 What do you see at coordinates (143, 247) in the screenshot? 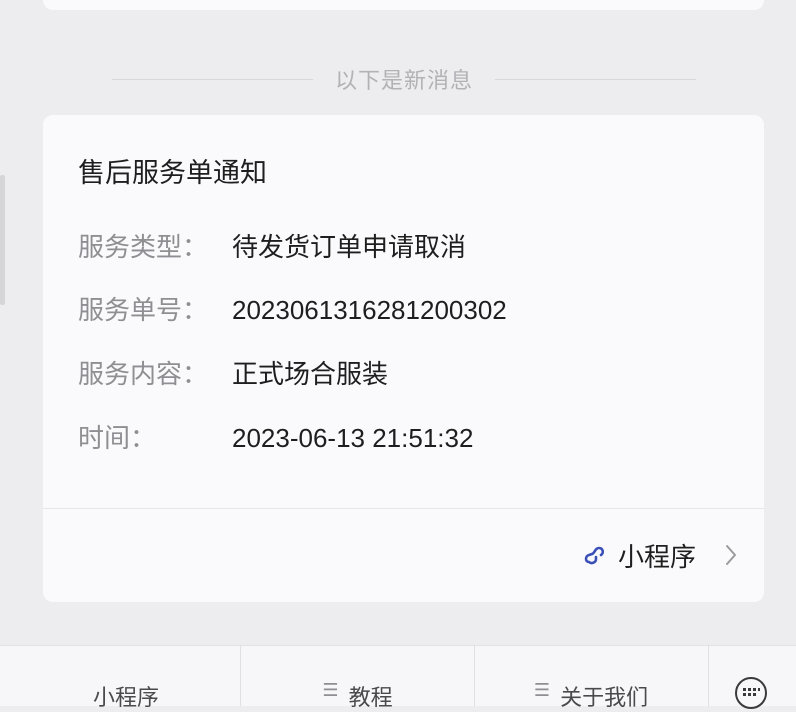
I see `field-label: 服务类型：` at bounding box center [143, 247].